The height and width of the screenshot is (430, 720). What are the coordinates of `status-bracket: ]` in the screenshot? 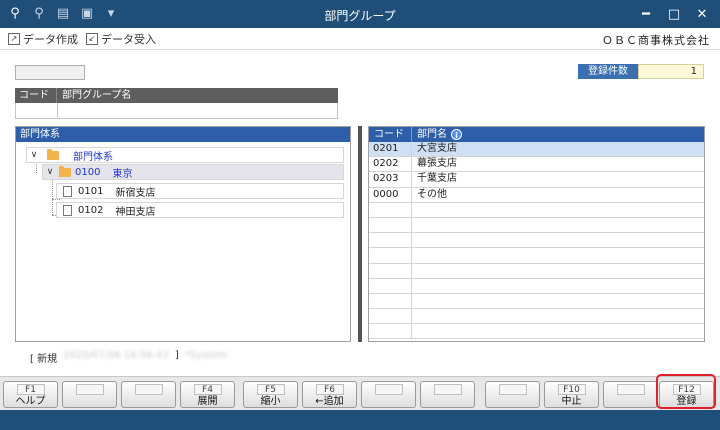 It's located at (176, 355).